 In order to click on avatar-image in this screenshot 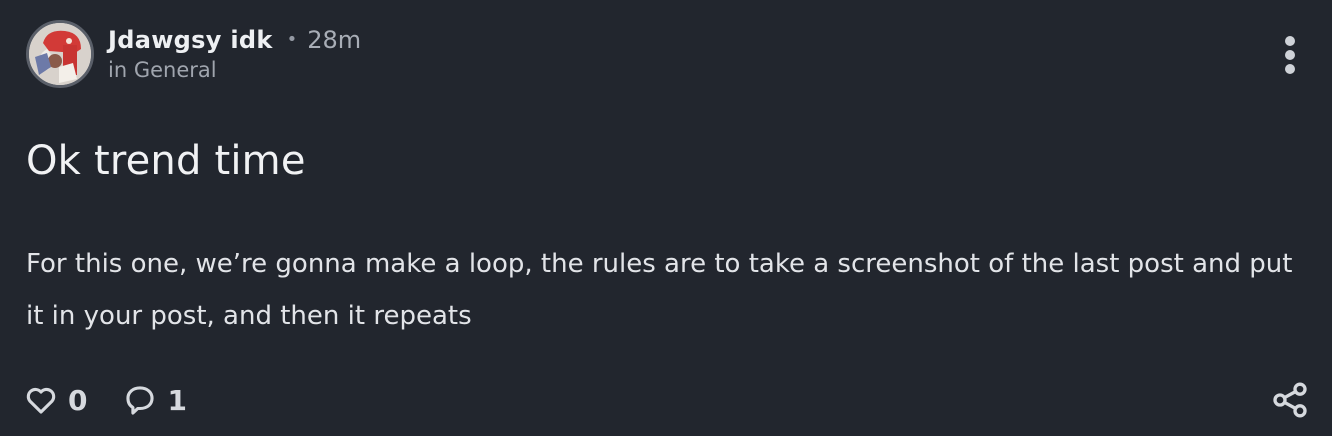, I will do `click(60, 54)`.